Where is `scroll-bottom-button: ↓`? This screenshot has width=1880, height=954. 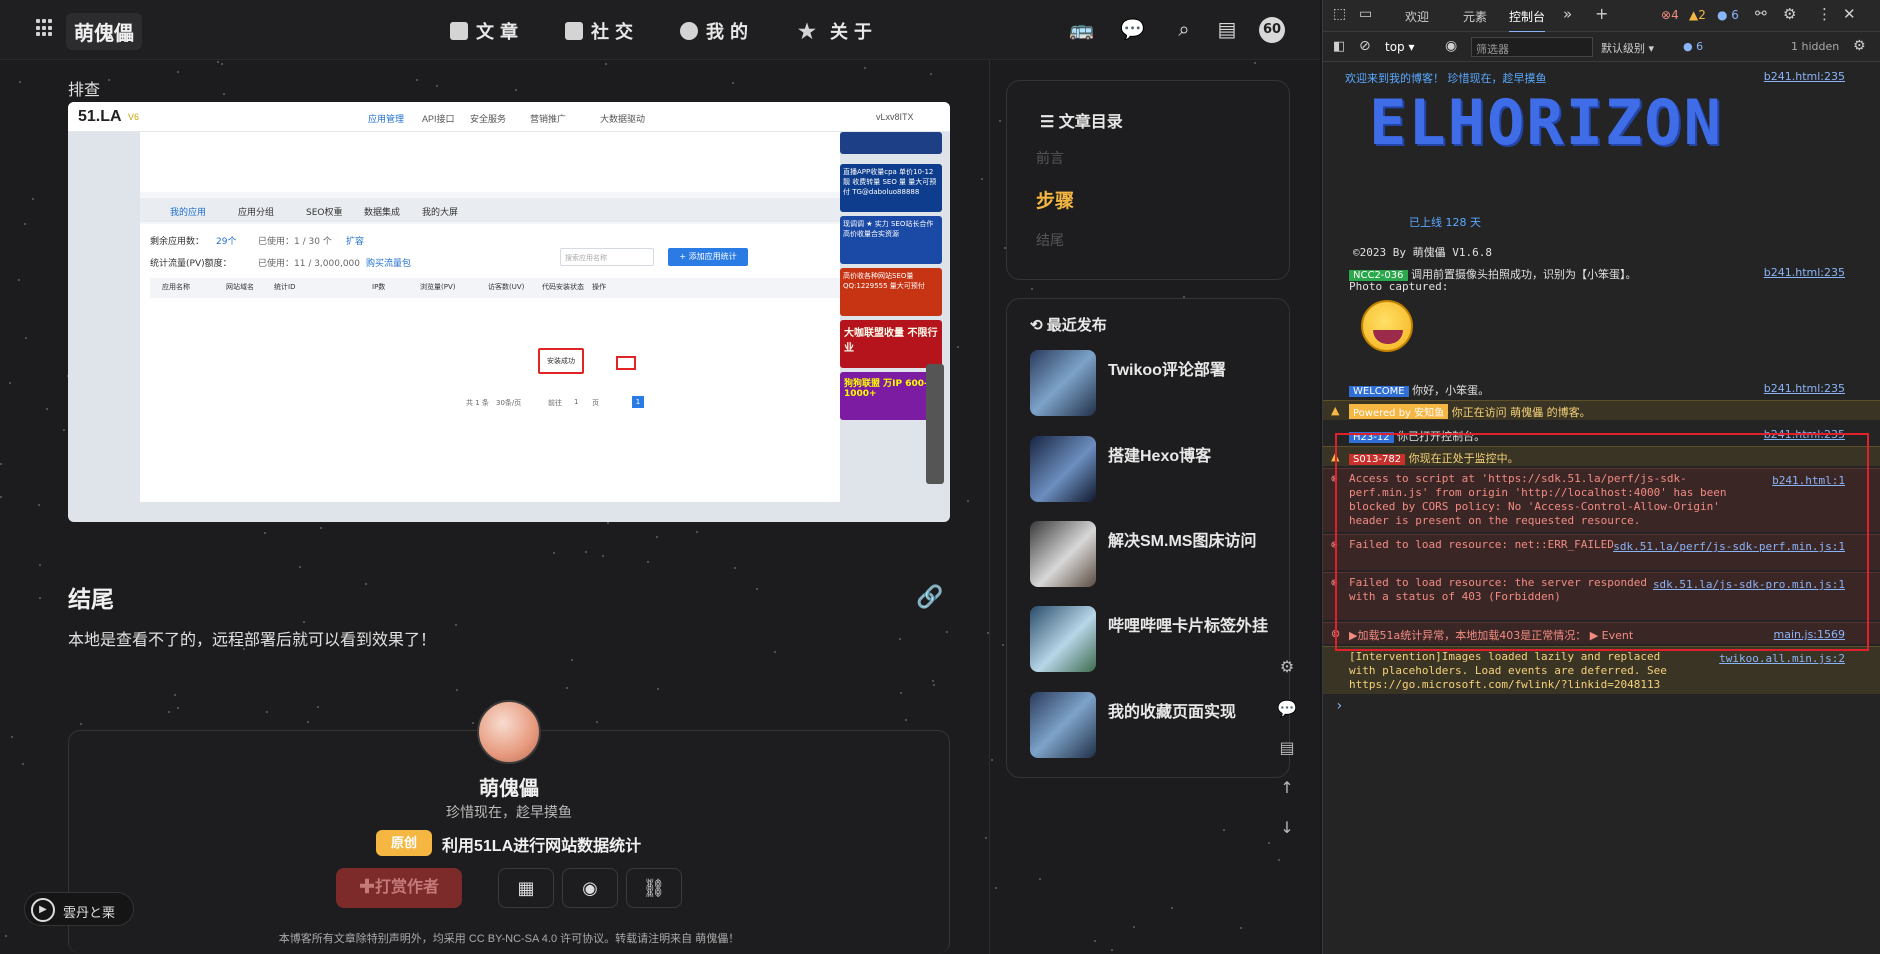 scroll-bottom-button: ↓ is located at coordinates (1287, 828).